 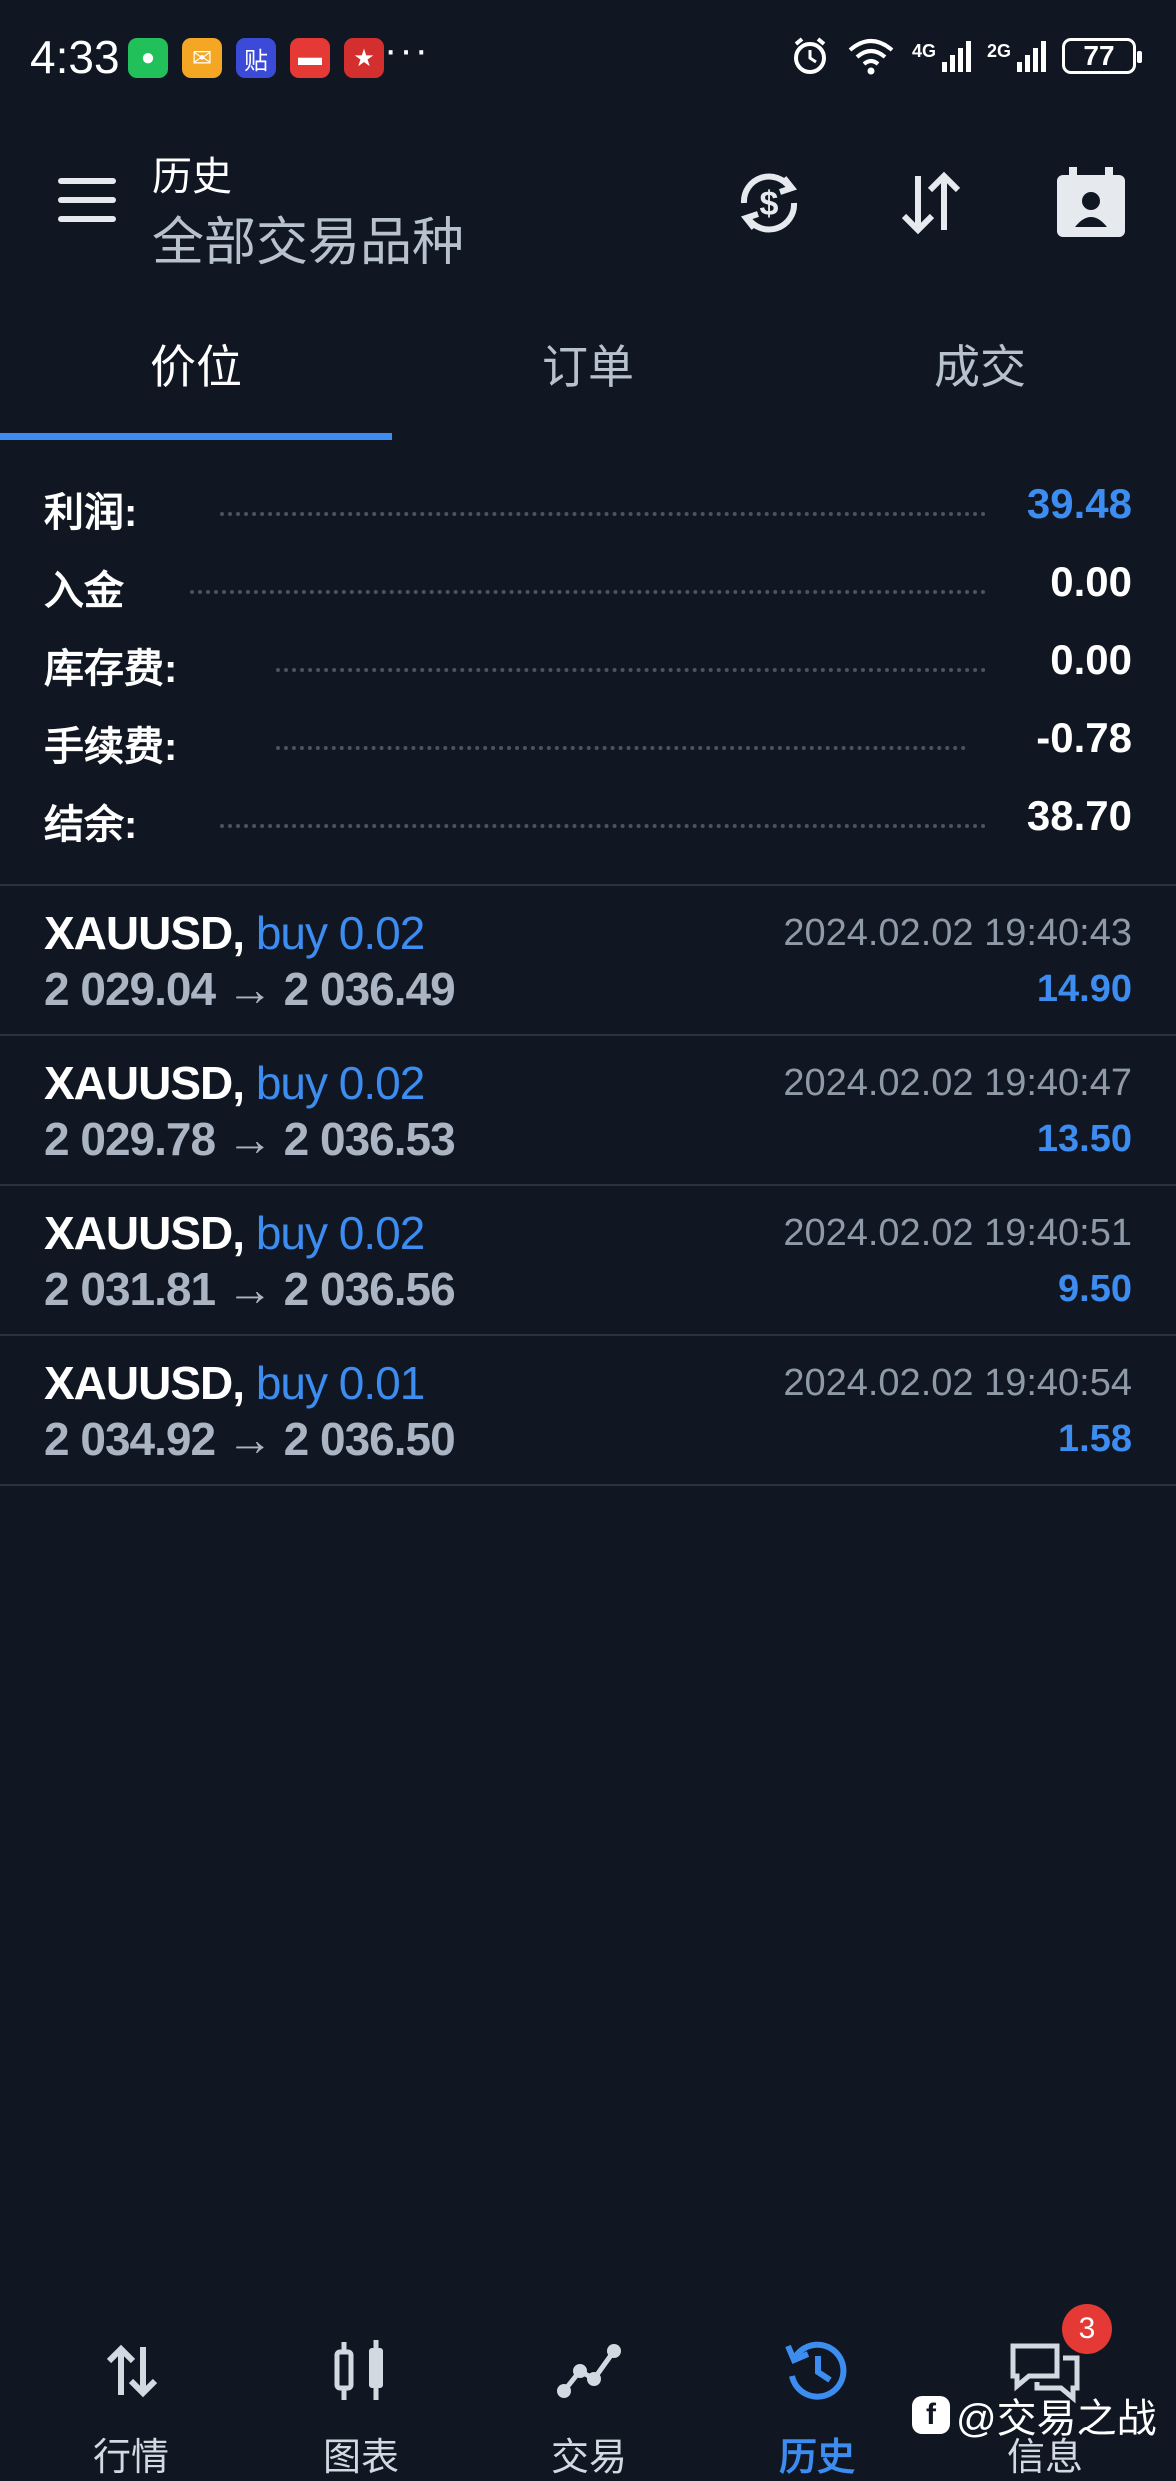 I want to click on signal-2g-icon: 2G, so click(x=1016, y=56).